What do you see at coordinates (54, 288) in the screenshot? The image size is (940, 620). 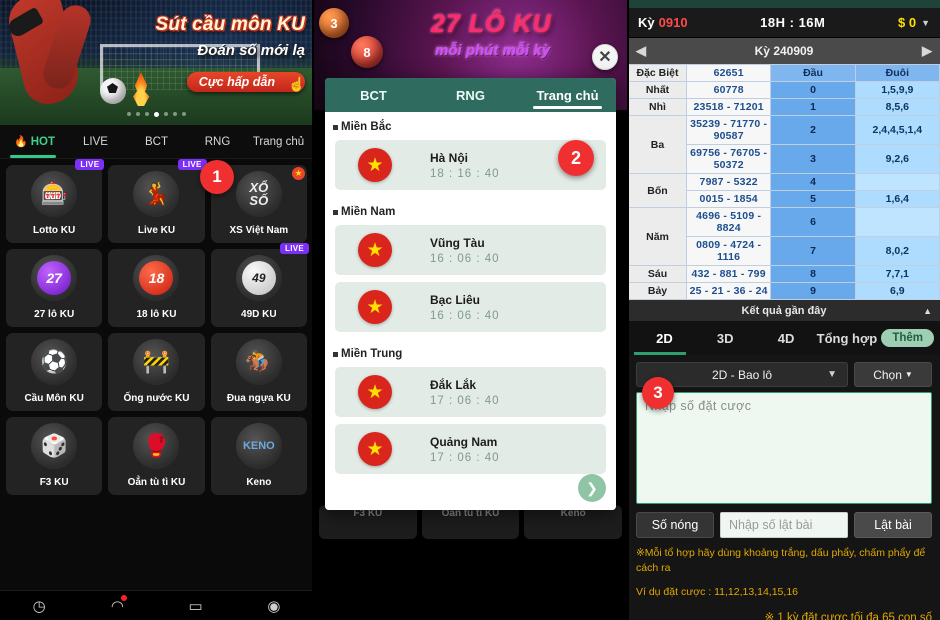 I see `game-card-27-lo-ku: 27 27 lô KU` at bounding box center [54, 288].